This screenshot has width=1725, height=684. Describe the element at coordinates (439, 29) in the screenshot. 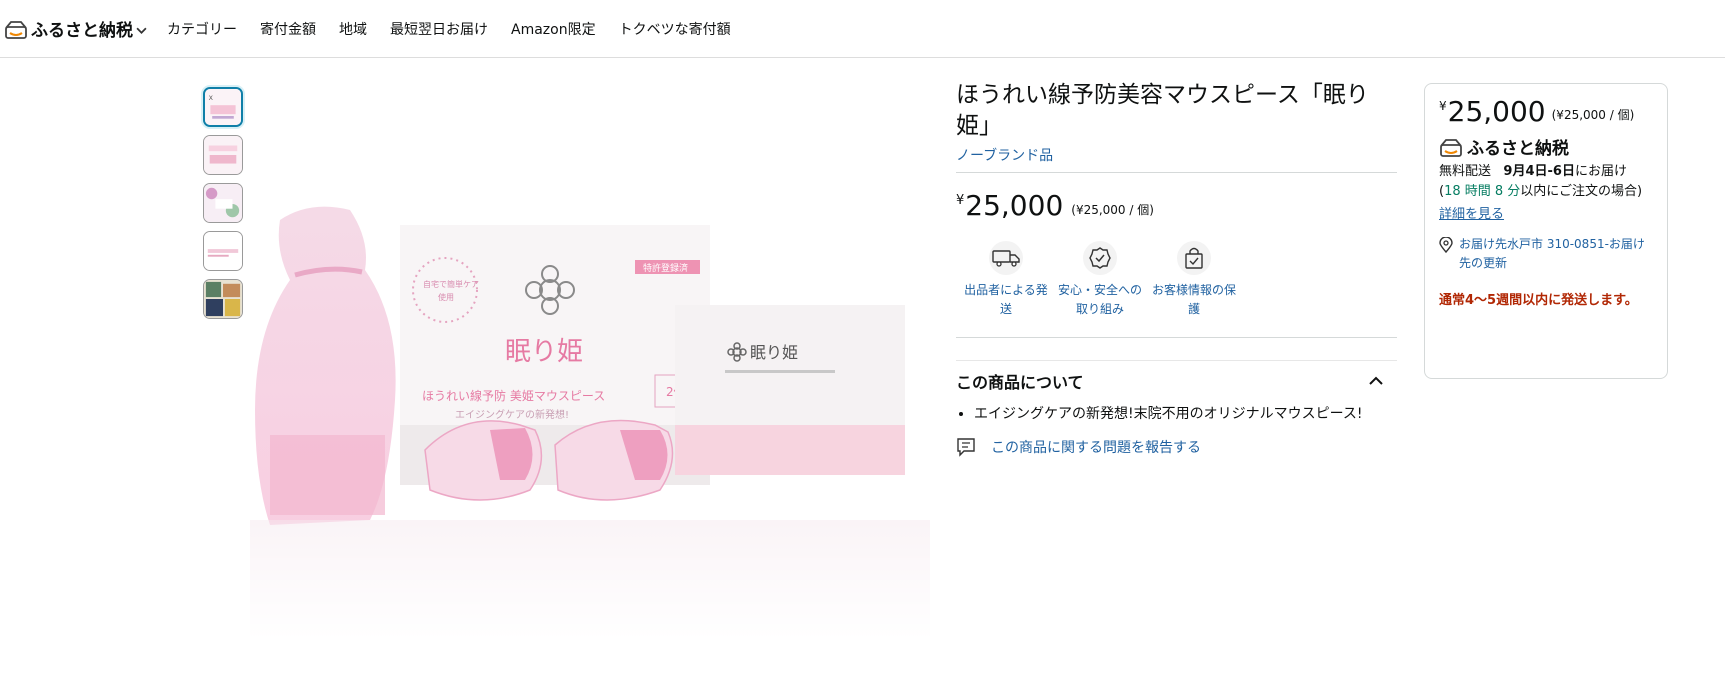

I see `nav-link-fastest-delivery: 最短翌日お届け` at that location.